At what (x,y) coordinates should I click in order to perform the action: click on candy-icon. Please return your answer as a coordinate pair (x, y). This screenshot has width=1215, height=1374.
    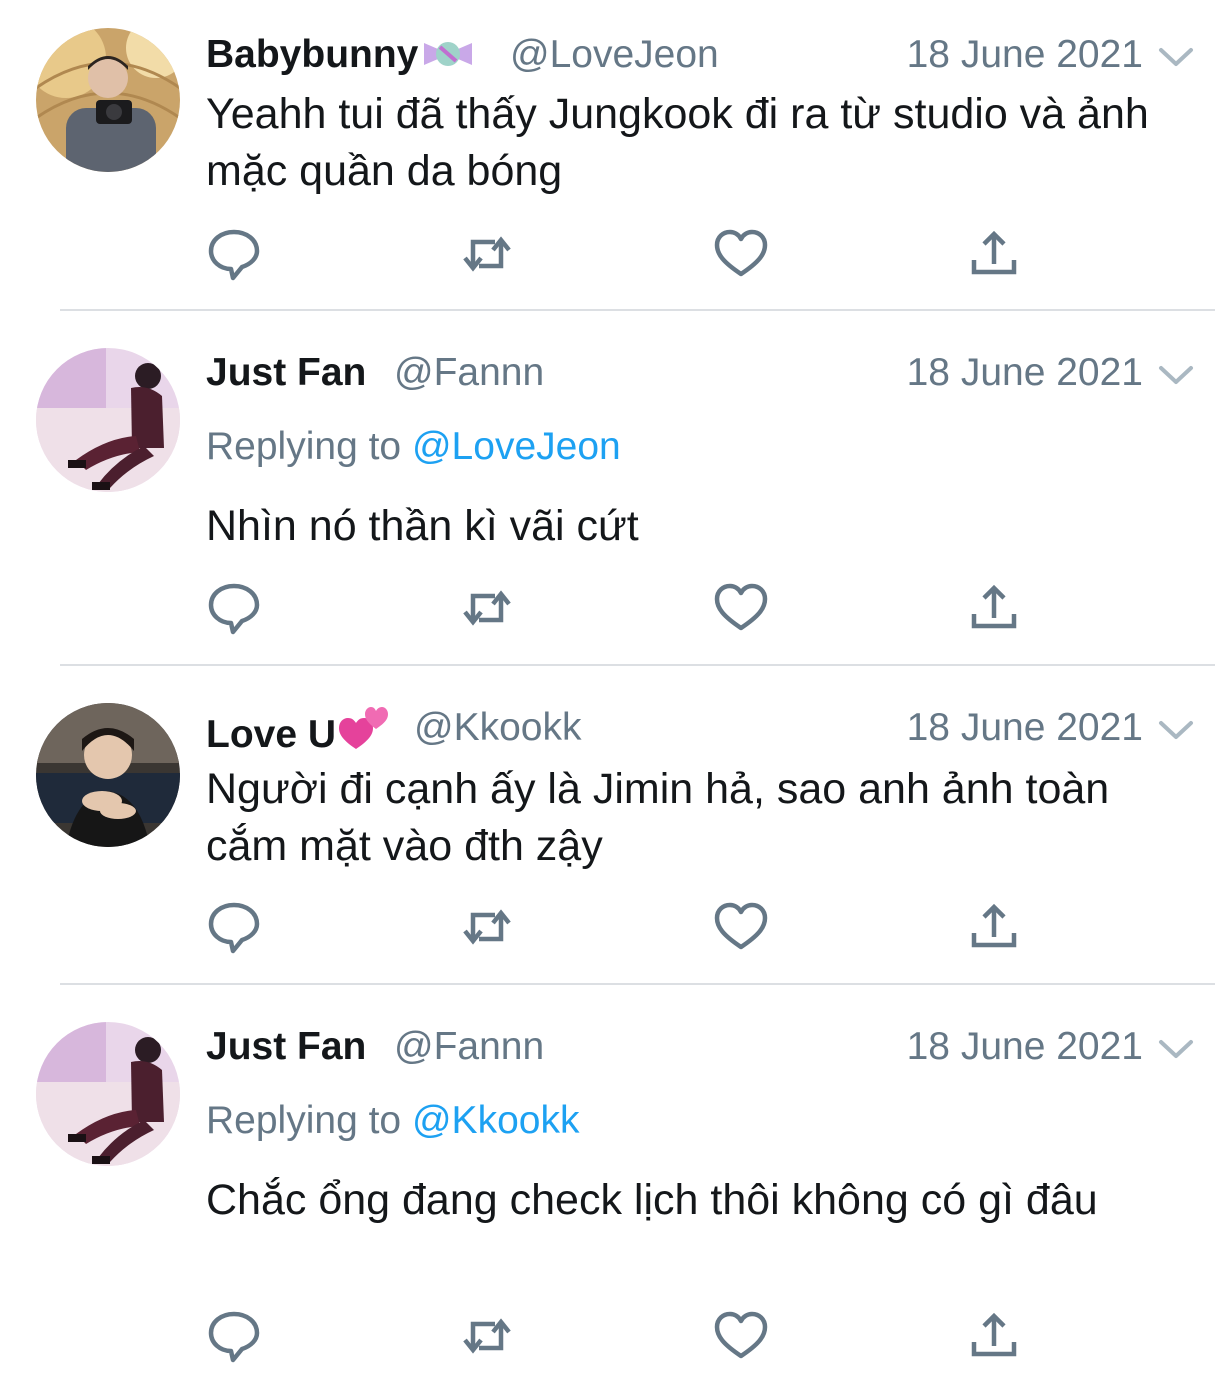
    Looking at the image, I should click on (448, 59).